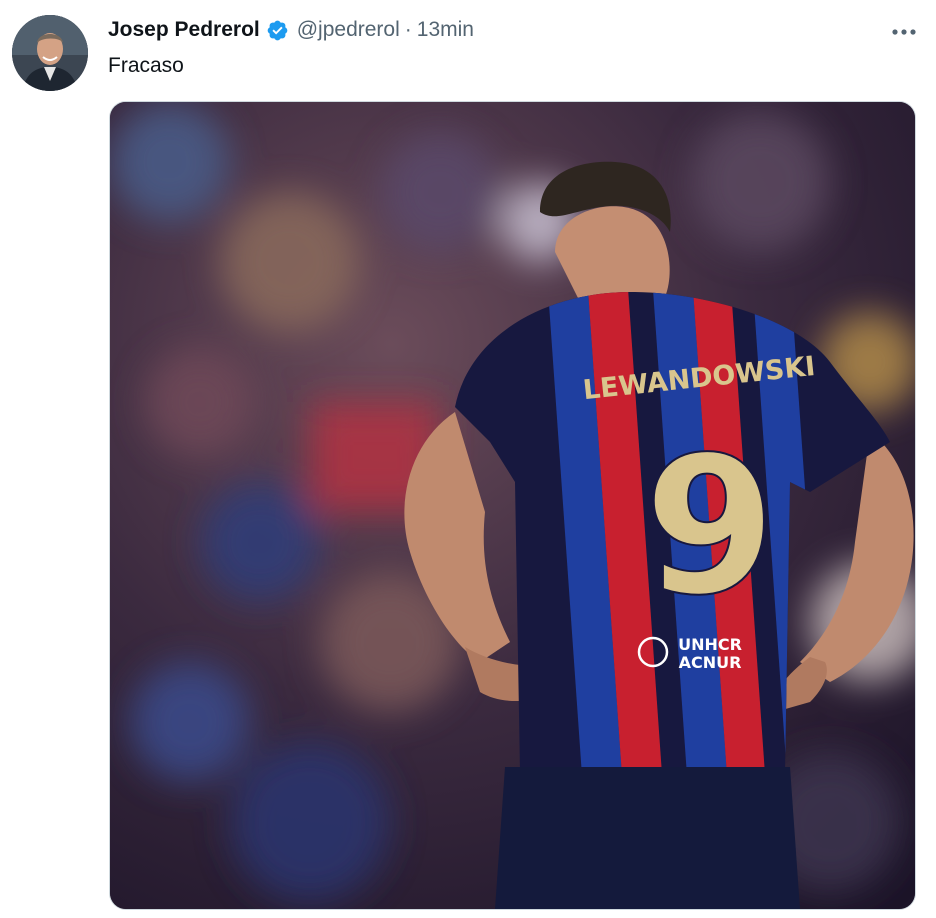 The height and width of the screenshot is (918, 936). I want to click on tweet-header: Josep Pedrerol @jpedrerol · 13min, so click(291, 30).